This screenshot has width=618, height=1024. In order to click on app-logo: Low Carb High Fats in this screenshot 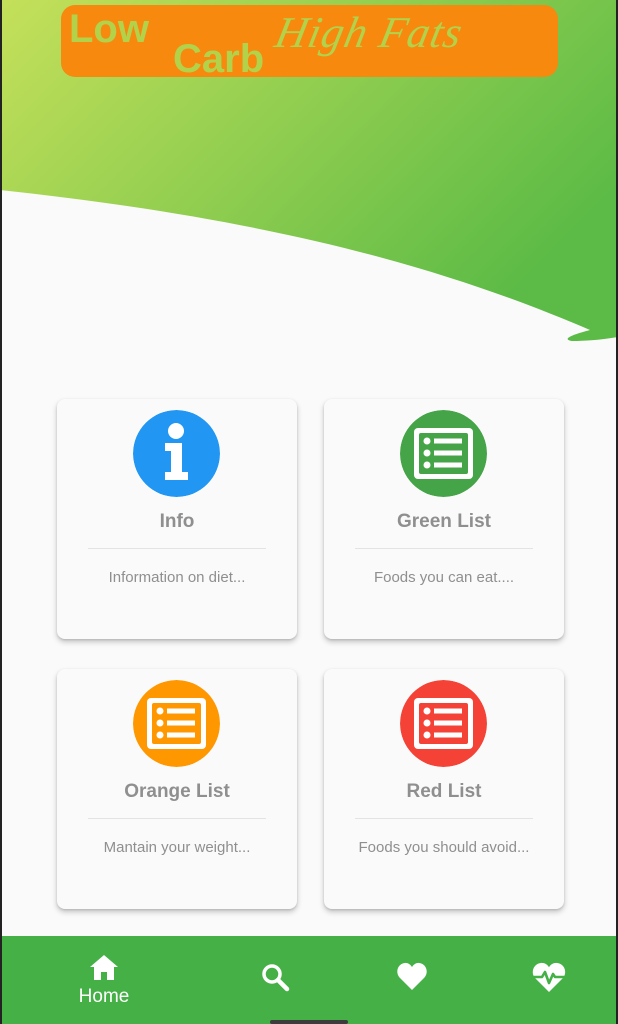, I will do `click(309, 41)`.